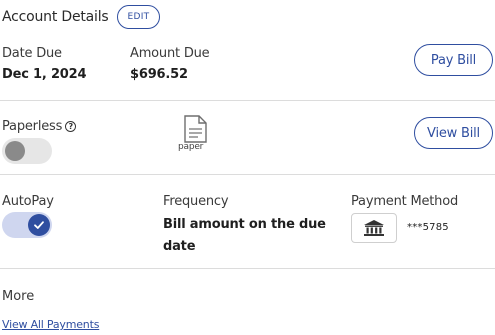 Image resolution: width=495 pixels, height=335 pixels. I want to click on payment-method-card, so click(374, 228).